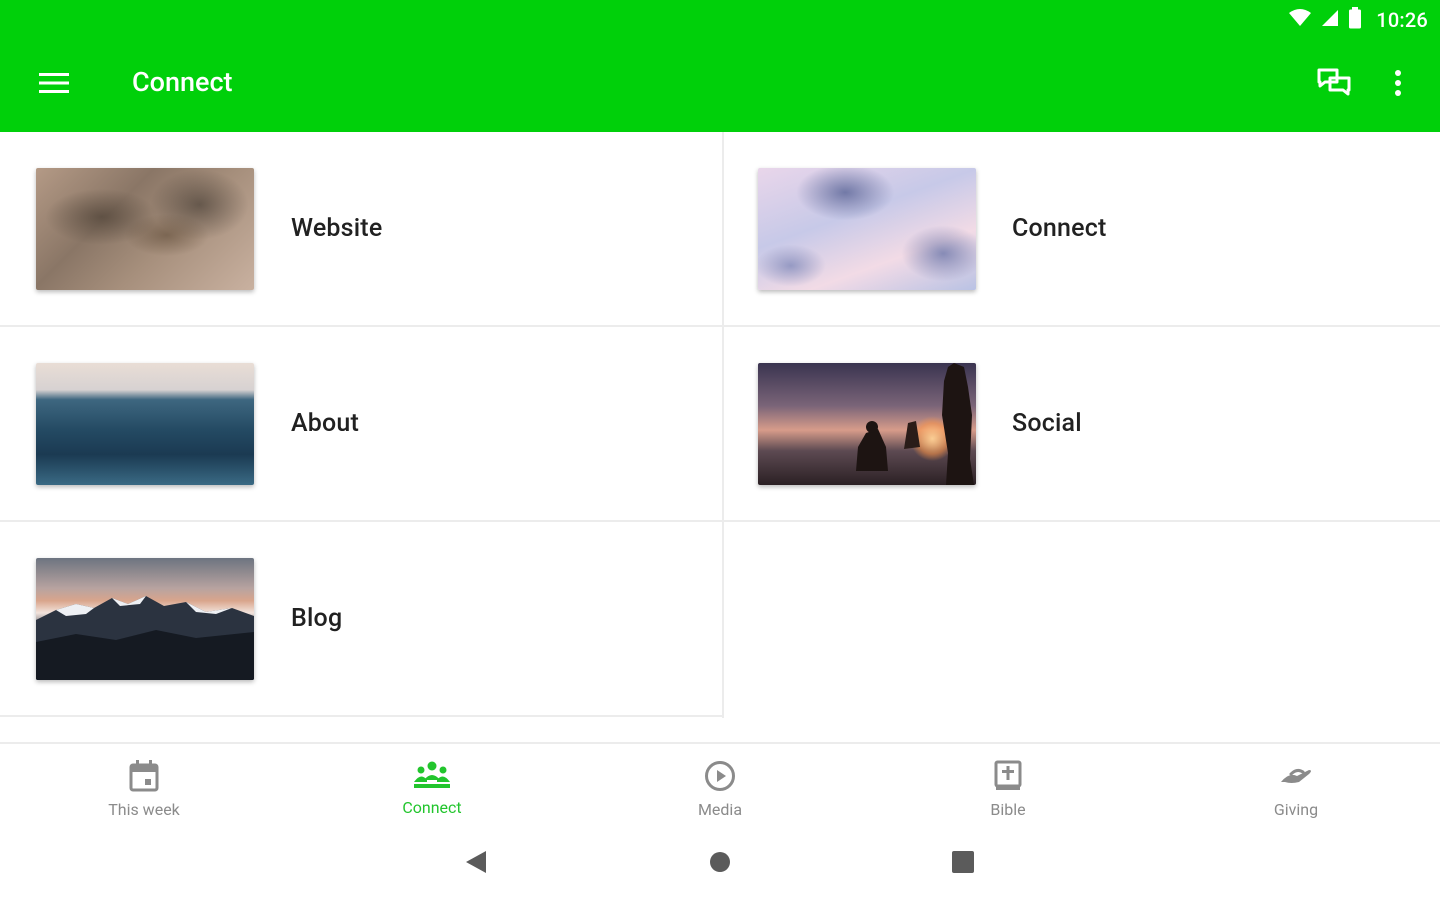 This screenshot has height=900, width=1440. What do you see at coordinates (720, 809) in the screenshot?
I see `nav-label: Media` at bounding box center [720, 809].